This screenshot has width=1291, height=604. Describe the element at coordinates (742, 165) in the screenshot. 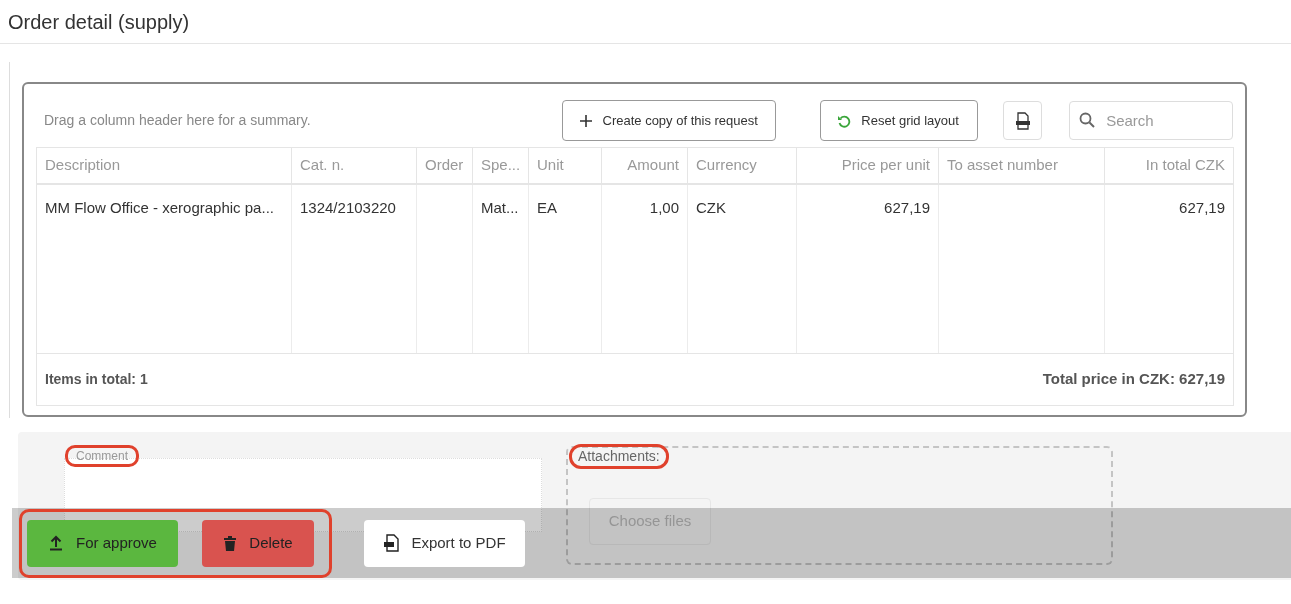

I see `column-header: Currency` at that location.